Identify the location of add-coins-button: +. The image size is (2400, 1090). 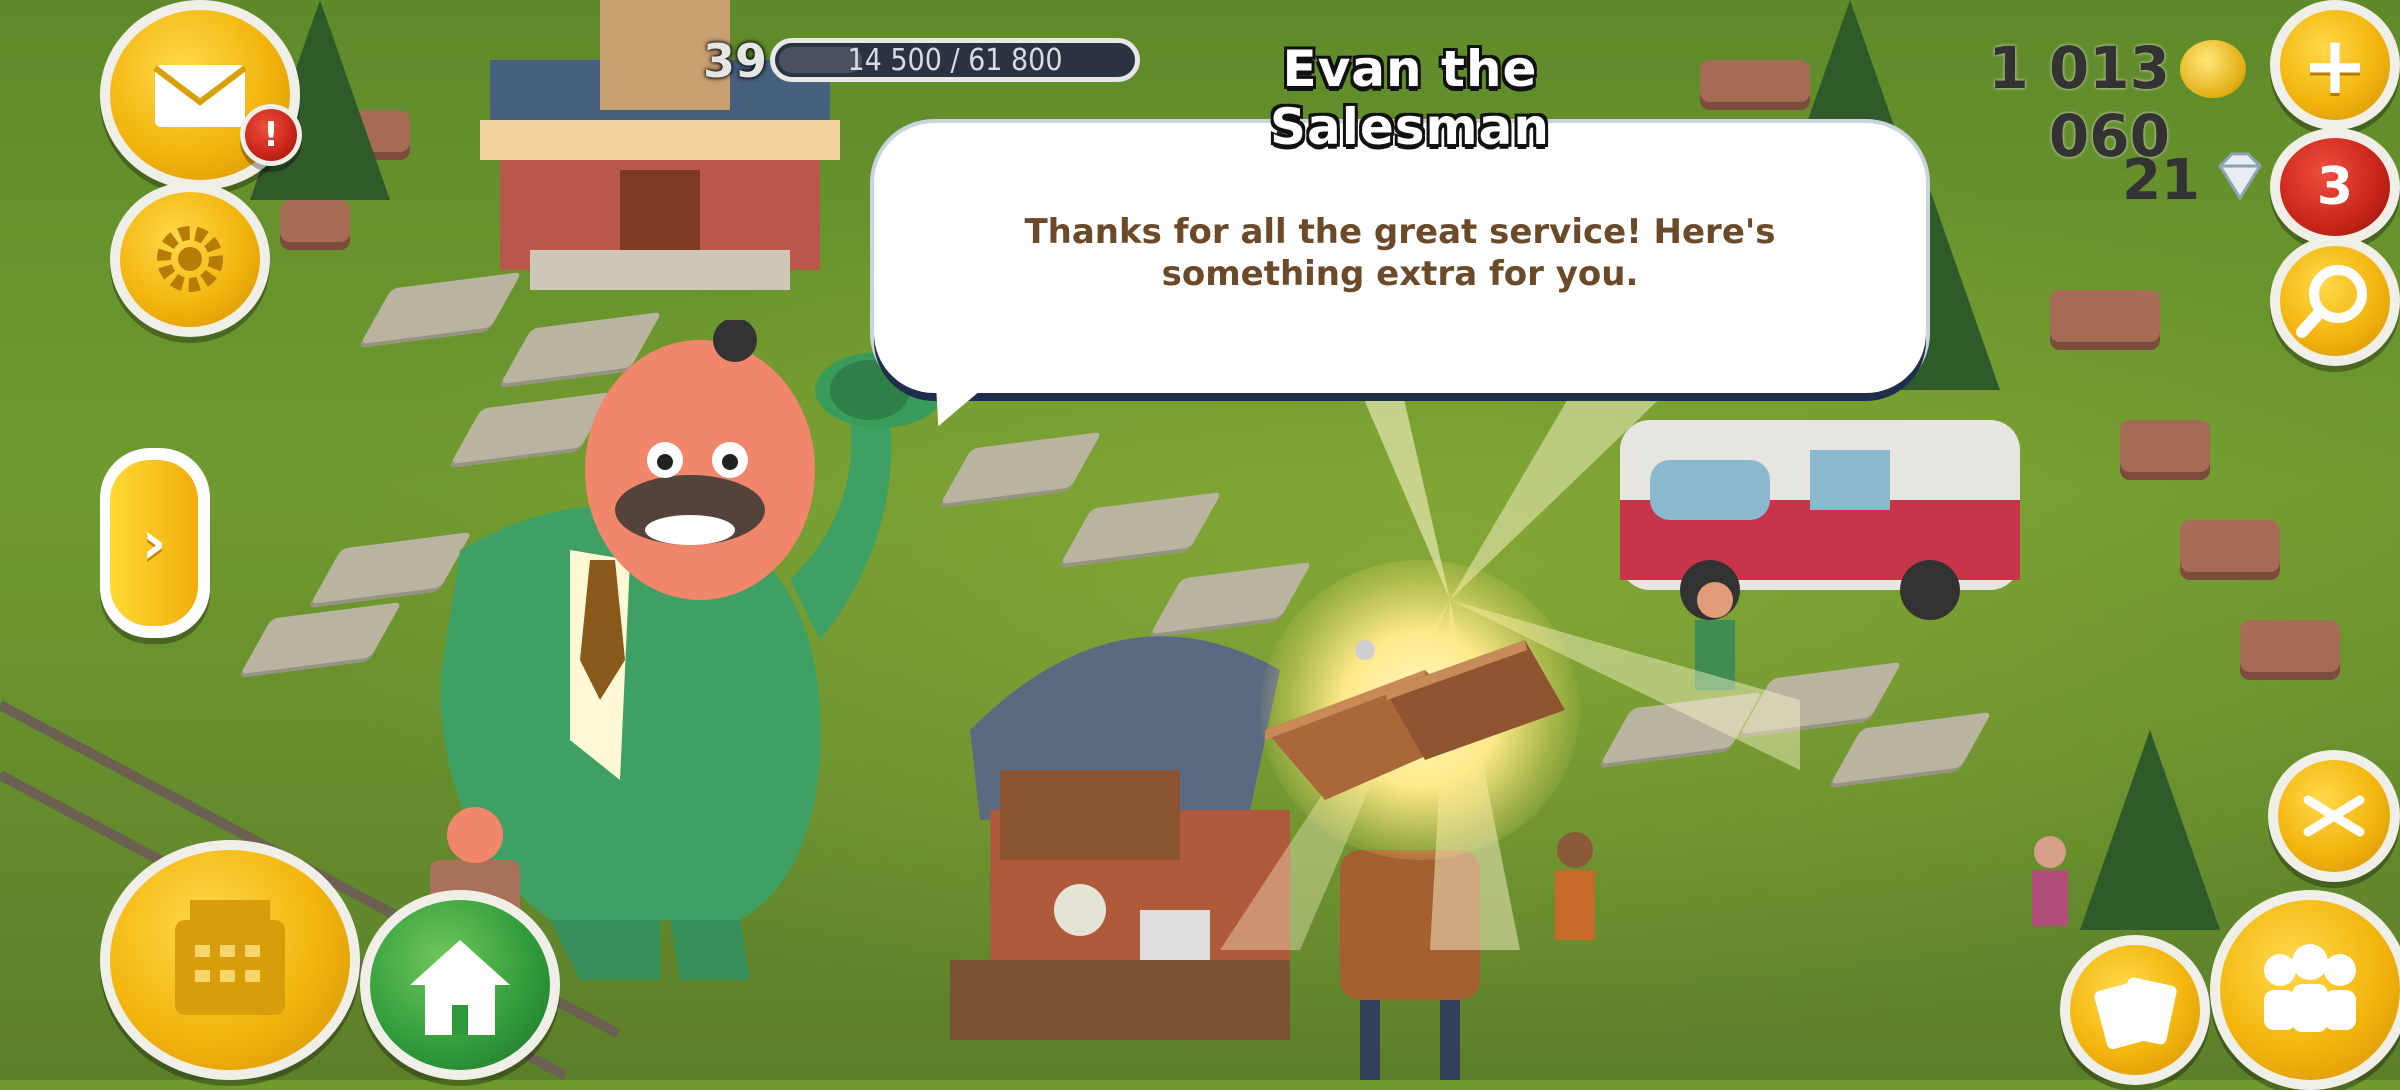
(2335, 65).